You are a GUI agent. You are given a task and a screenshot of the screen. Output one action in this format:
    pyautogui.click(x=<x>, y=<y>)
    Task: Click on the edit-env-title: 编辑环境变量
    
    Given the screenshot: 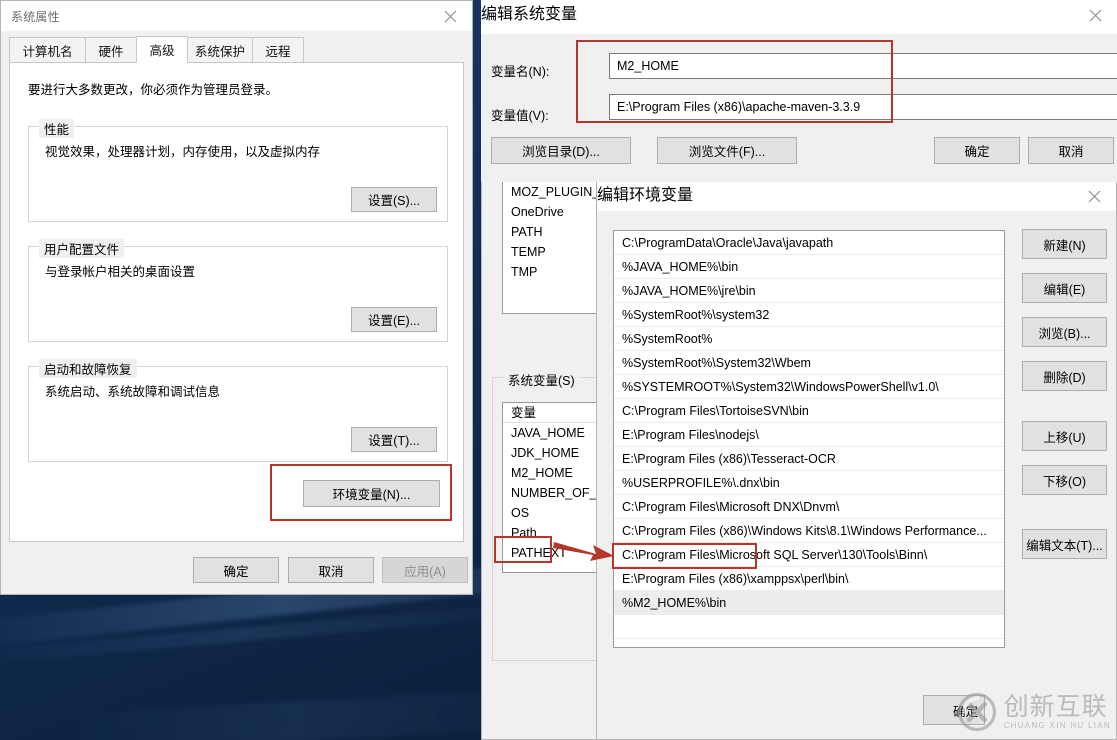 What is the action you would take?
    pyautogui.click(x=645, y=195)
    